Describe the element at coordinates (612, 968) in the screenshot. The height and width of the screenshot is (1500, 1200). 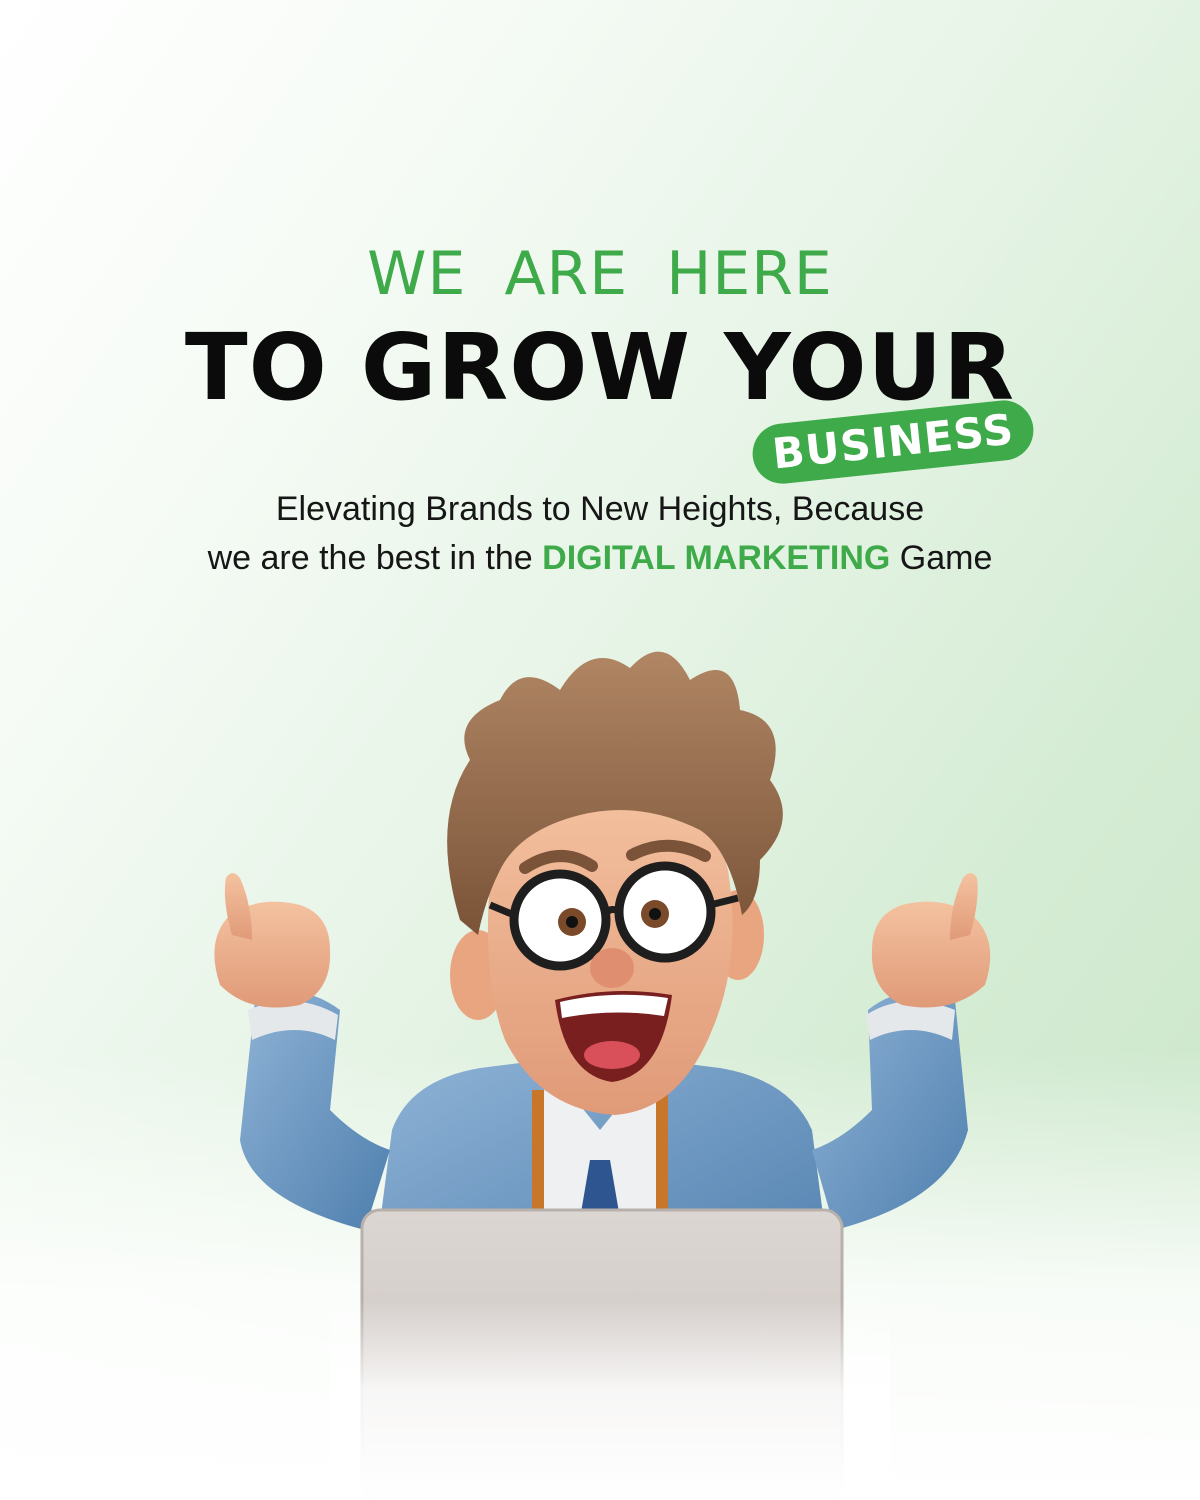
I see `nose` at that location.